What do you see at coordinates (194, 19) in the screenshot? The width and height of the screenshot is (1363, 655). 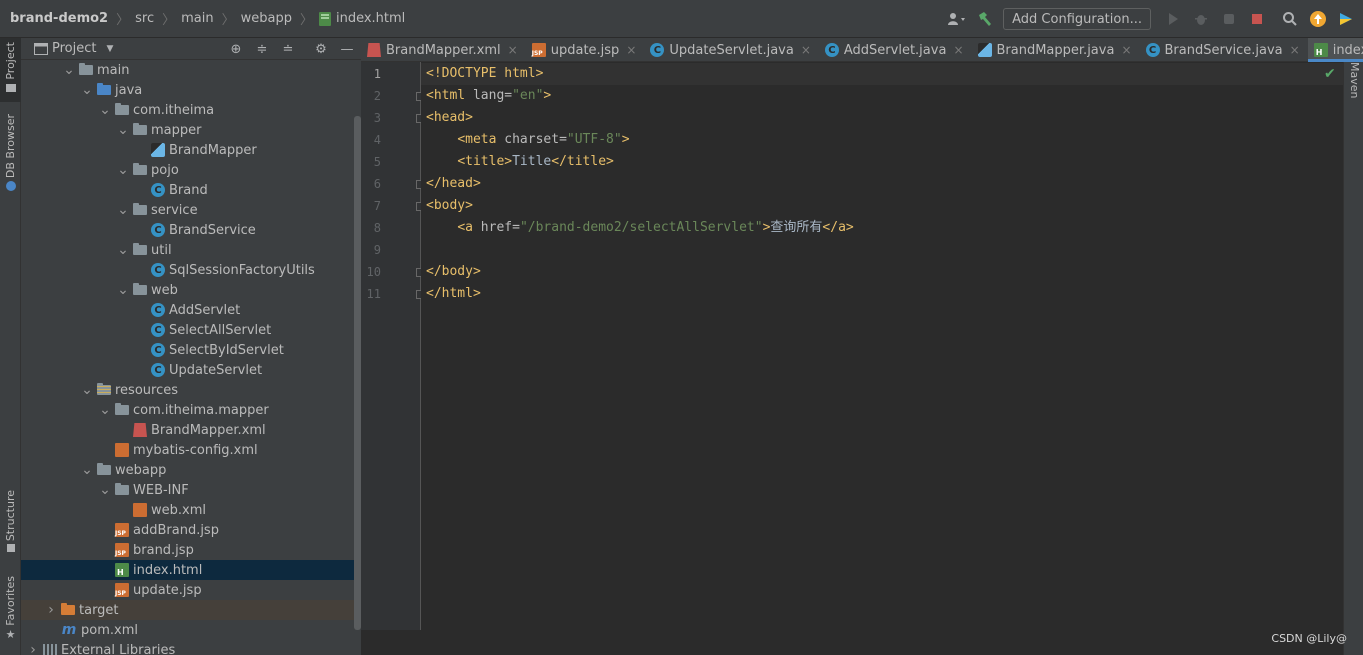 I see `breadcrumb-main: main` at bounding box center [194, 19].